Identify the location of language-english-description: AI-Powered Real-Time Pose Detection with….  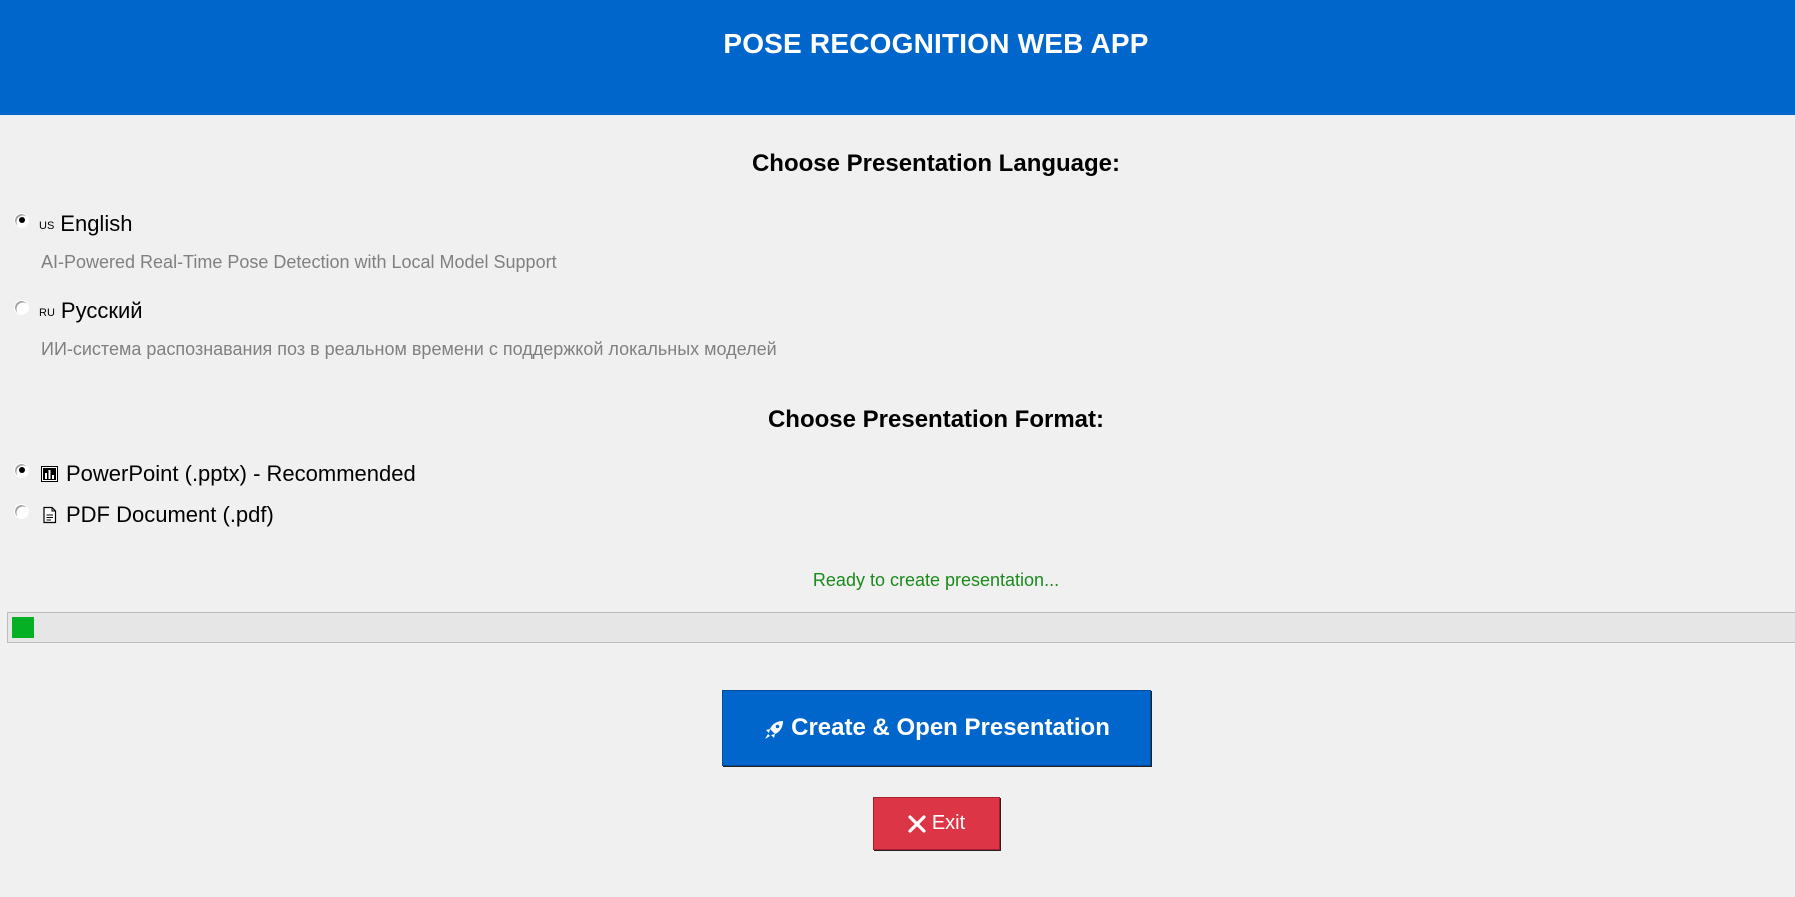
(299, 262).